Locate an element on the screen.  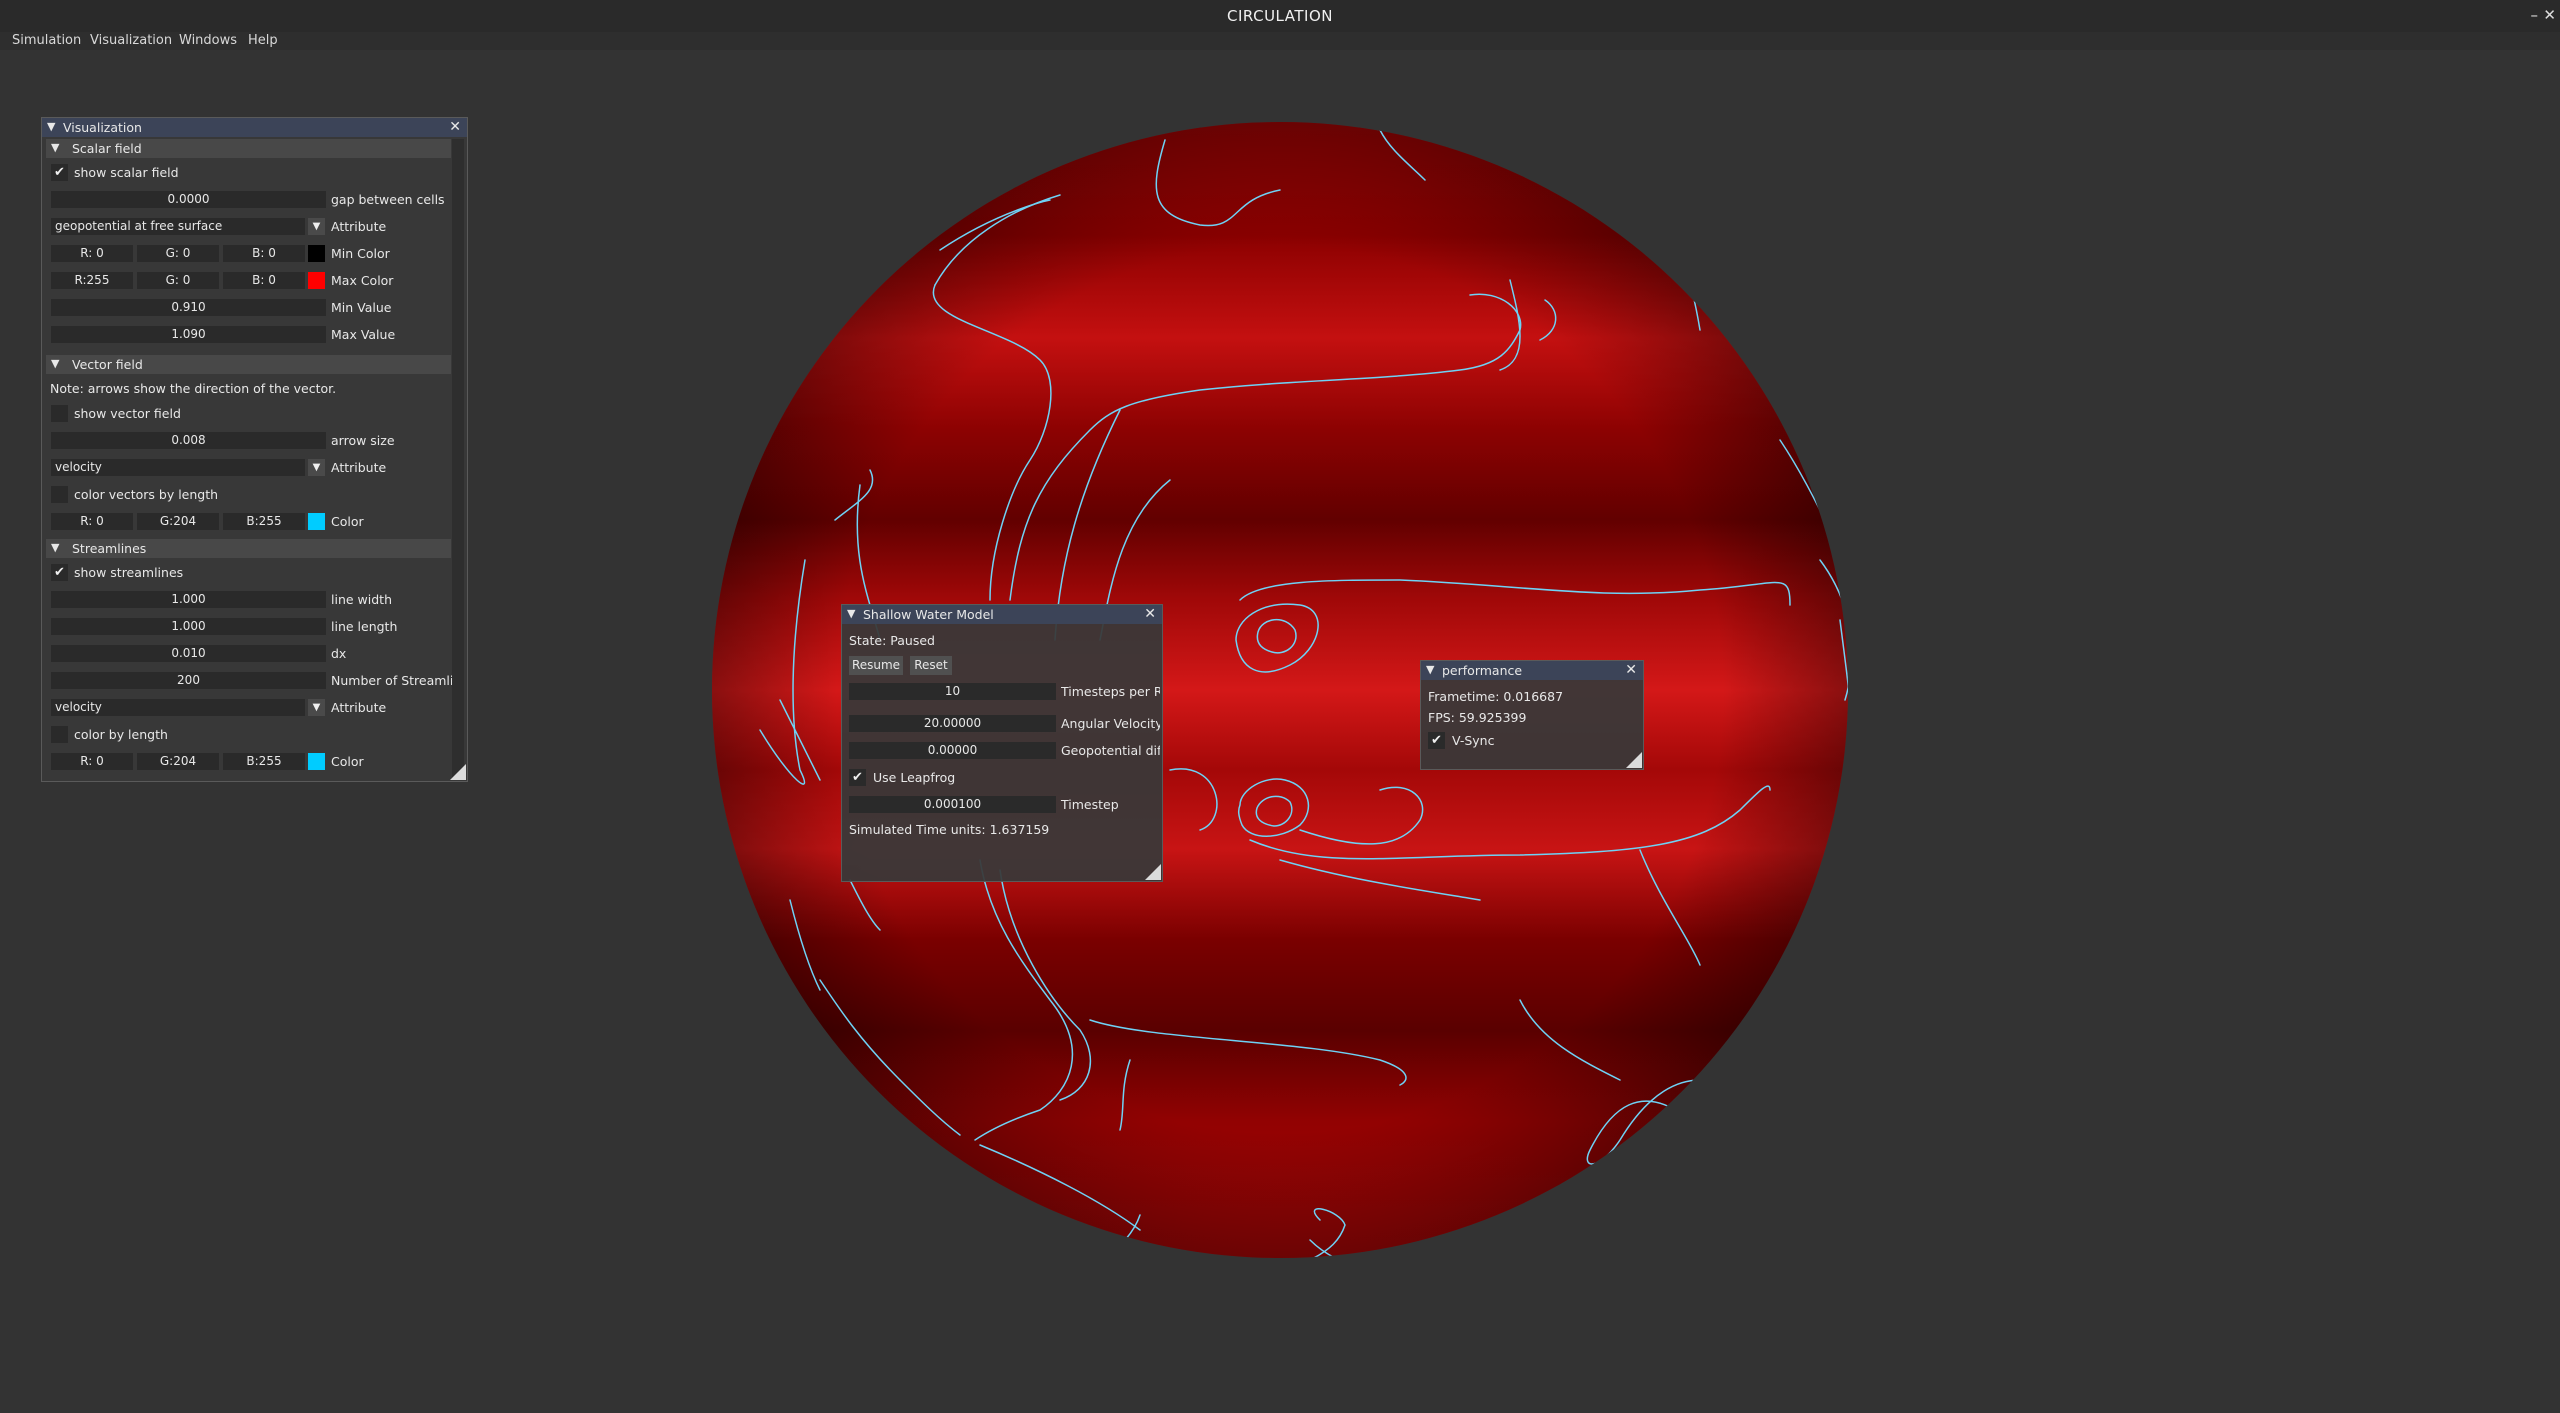
min-value-input: 0.910 is located at coordinates (188, 307).